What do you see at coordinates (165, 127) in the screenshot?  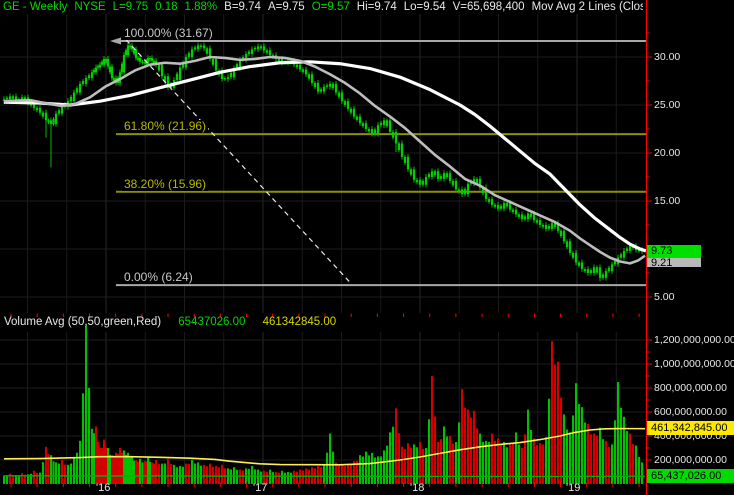 I see `fib-label-61-8: 61.80% (21.96)` at bounding box center [165, 127].